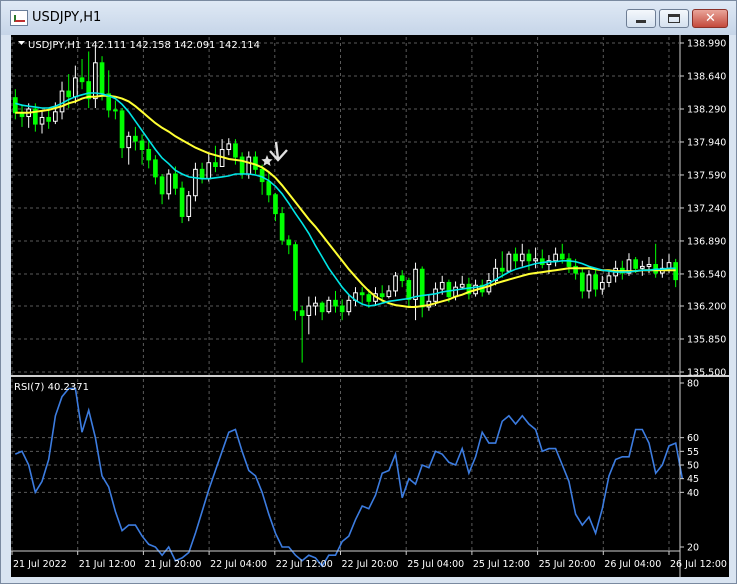  Describe the element at coordinates (693, 384) in the screenshot. I see `rsi-tick-label: 80` at that location.